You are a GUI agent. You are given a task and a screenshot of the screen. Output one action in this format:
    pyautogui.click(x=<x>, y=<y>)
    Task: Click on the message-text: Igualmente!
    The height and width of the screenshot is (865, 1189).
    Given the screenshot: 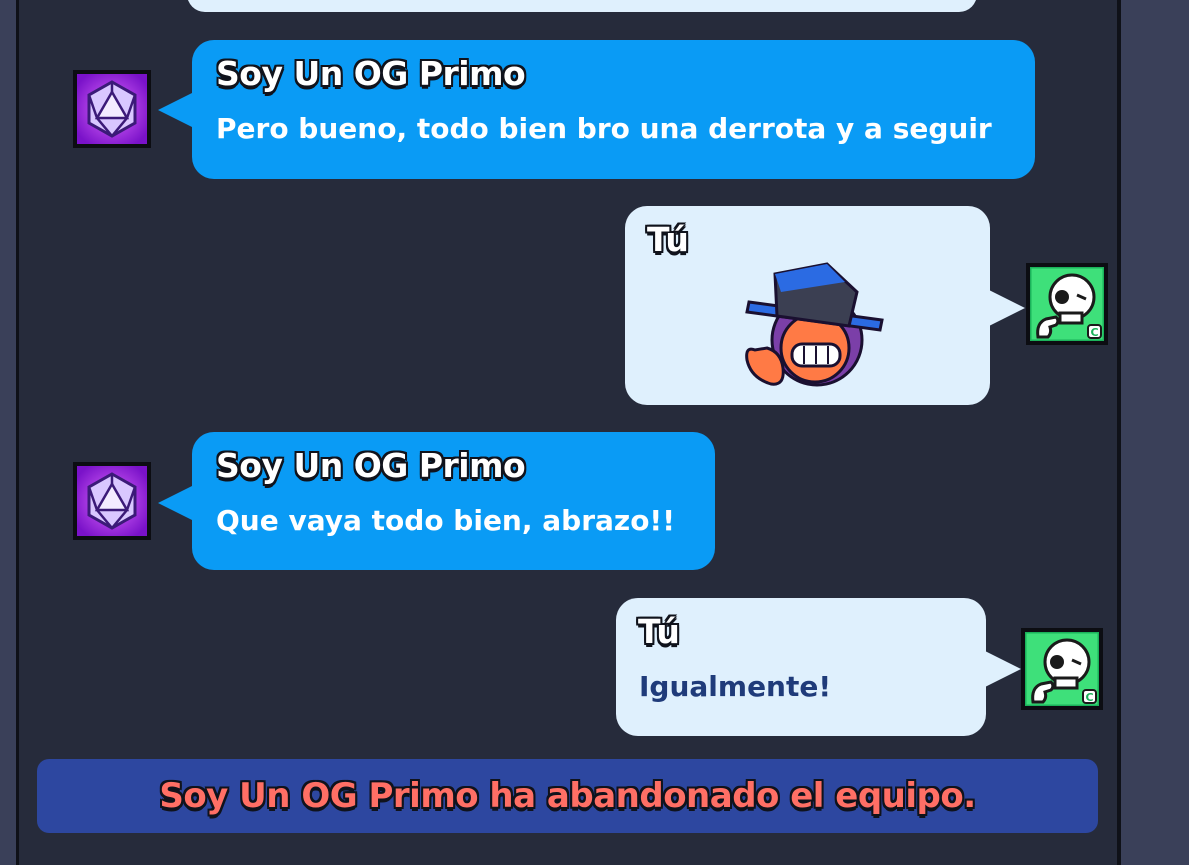 What is the action you would take?
    pyautogui.click(x=735, y=686)
    